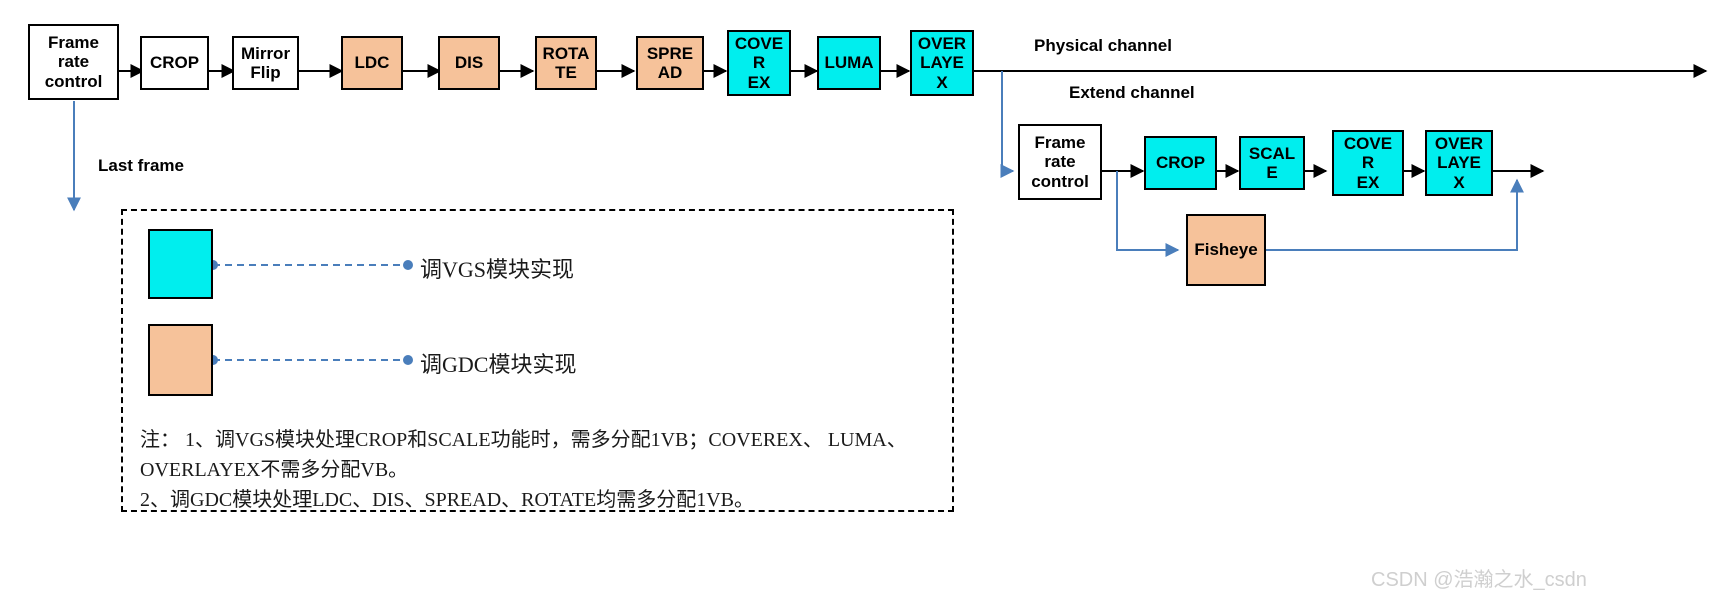 This screenshot has height=599, width=1735. Describe the element at coordinates (265, 63) in the screenshot. I see `block-mirror-flip: Mirror Flip` at that location.